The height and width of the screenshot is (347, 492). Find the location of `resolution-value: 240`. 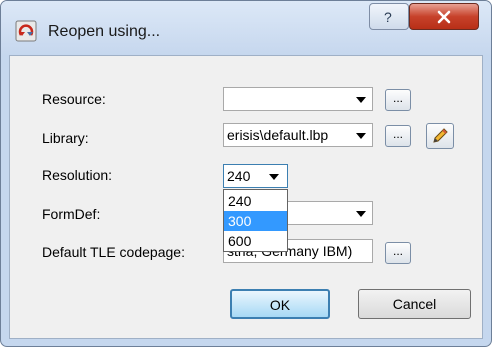

resolution-value: 240 is located at coordinates (239, 176).